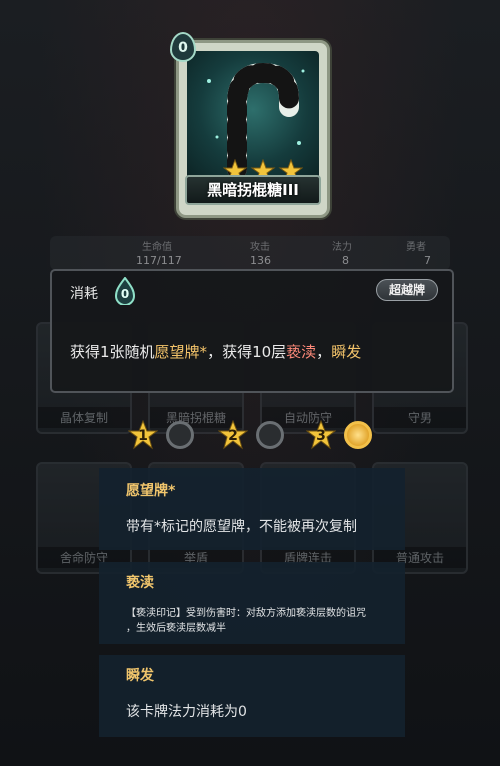  I want to click on keyword-text: 带有*标记的愿望牌，不能被再次复制, so click(241, 527).